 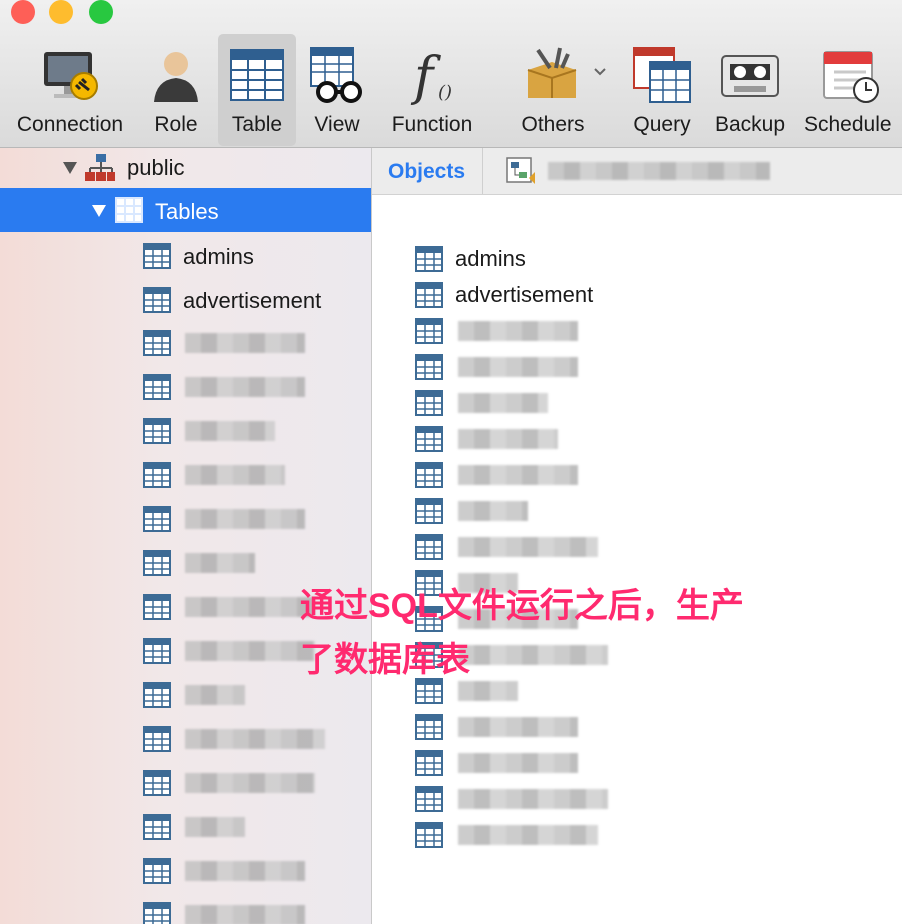 What do you see at coordinates (101, 12) in the screenshot?
I see `maximize-window-button` at bounding box center [101, 12].